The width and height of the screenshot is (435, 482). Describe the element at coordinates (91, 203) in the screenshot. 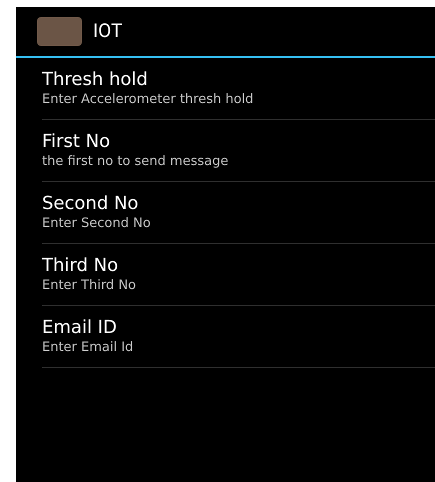

I see `preference-title: Second No` at that location.